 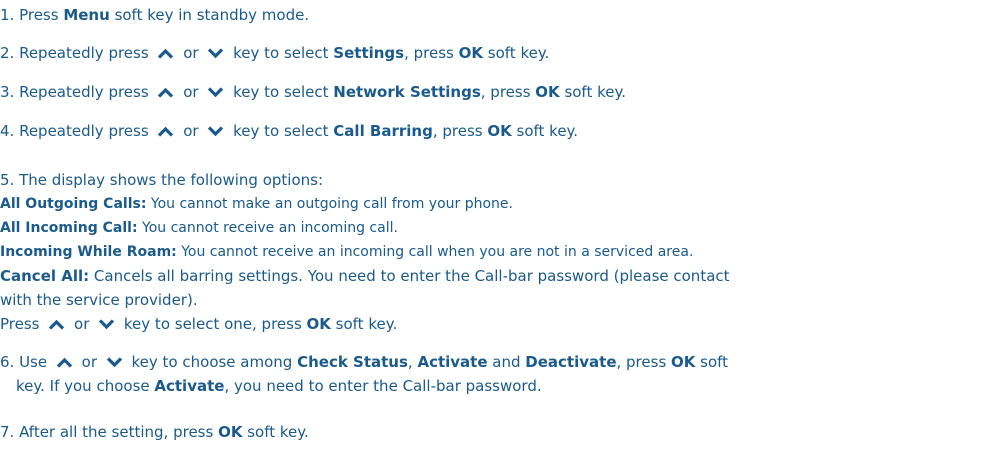 I want to click on press-or: or, so click(x=82, y=324).